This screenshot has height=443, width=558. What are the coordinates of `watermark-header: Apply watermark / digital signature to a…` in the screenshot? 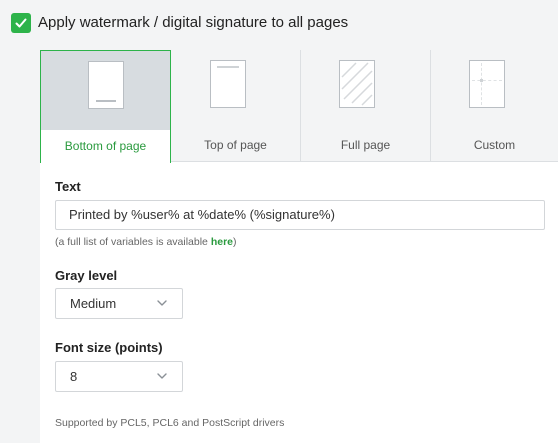 It's located at (279, 23).